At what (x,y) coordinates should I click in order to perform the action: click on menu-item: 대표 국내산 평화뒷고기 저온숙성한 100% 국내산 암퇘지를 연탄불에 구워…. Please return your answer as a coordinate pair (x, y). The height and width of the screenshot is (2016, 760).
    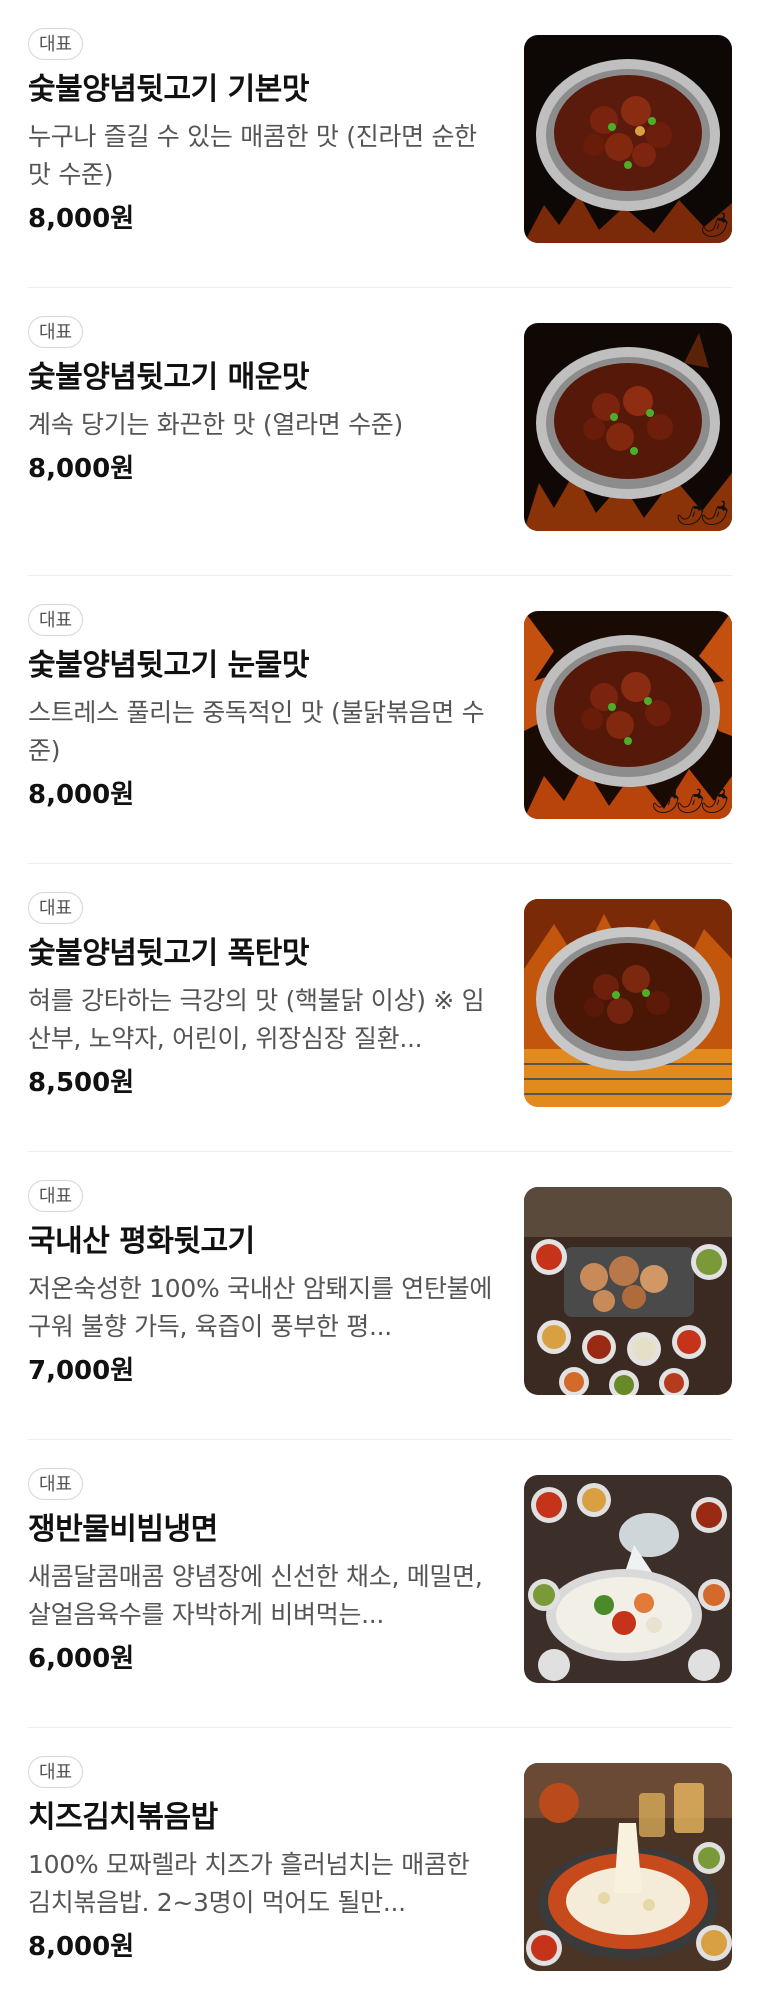
    Looking at the image, I should click on (380, 1296).